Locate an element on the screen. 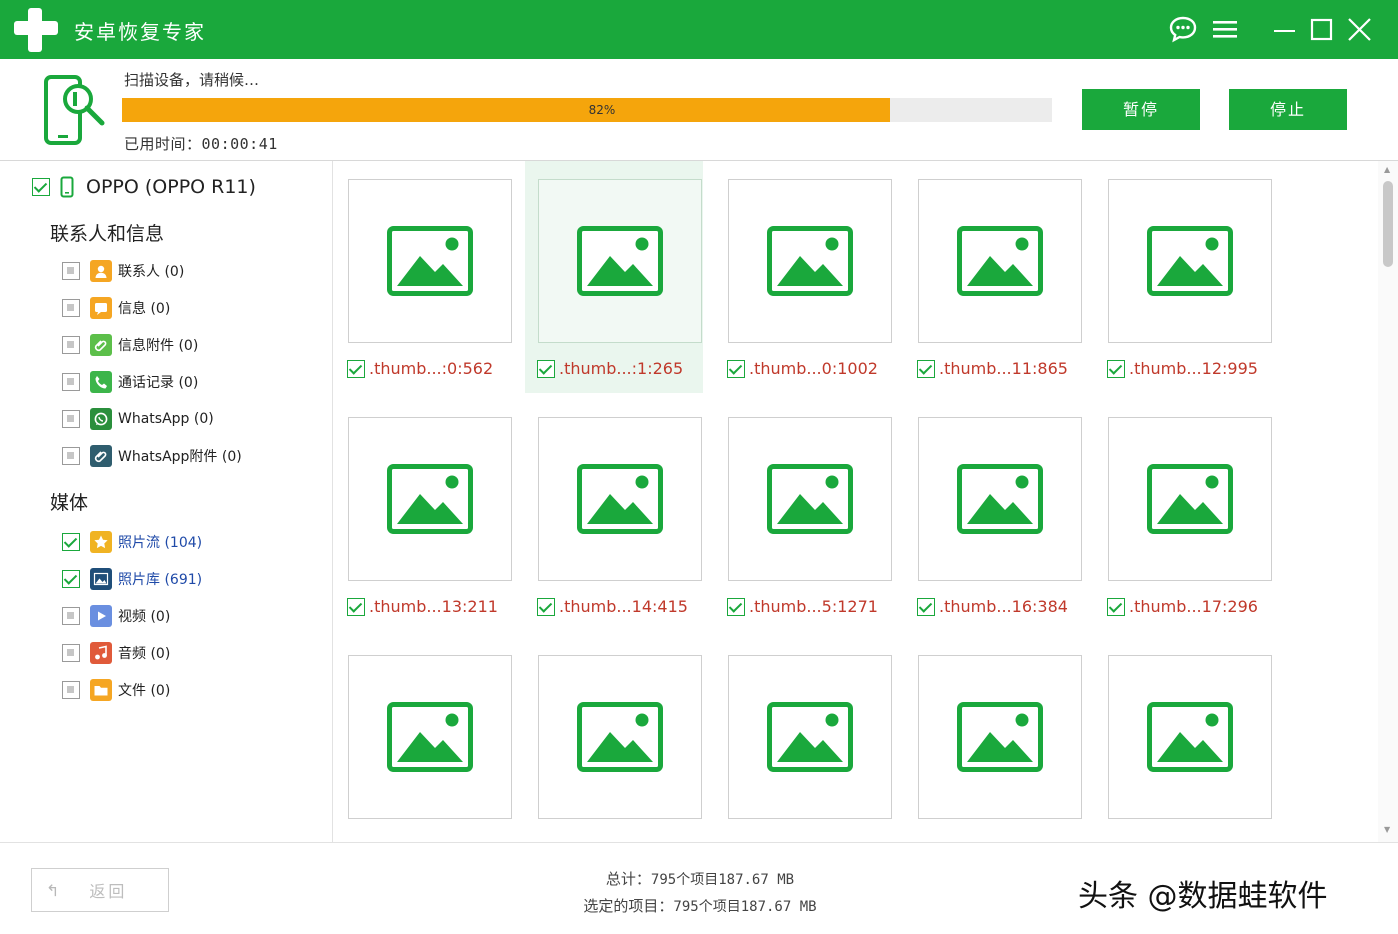  category-label: 音频 (0) is located at coordinates (144, 654).